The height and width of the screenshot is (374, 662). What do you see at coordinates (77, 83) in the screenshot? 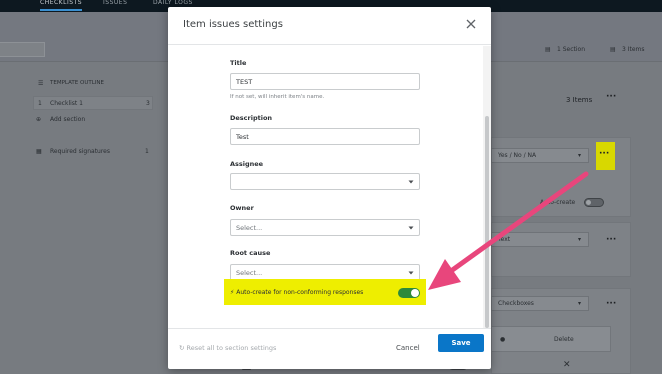
I see `outline-title: TEMPLATE OUTLINE` at bounding box center [77, 83].